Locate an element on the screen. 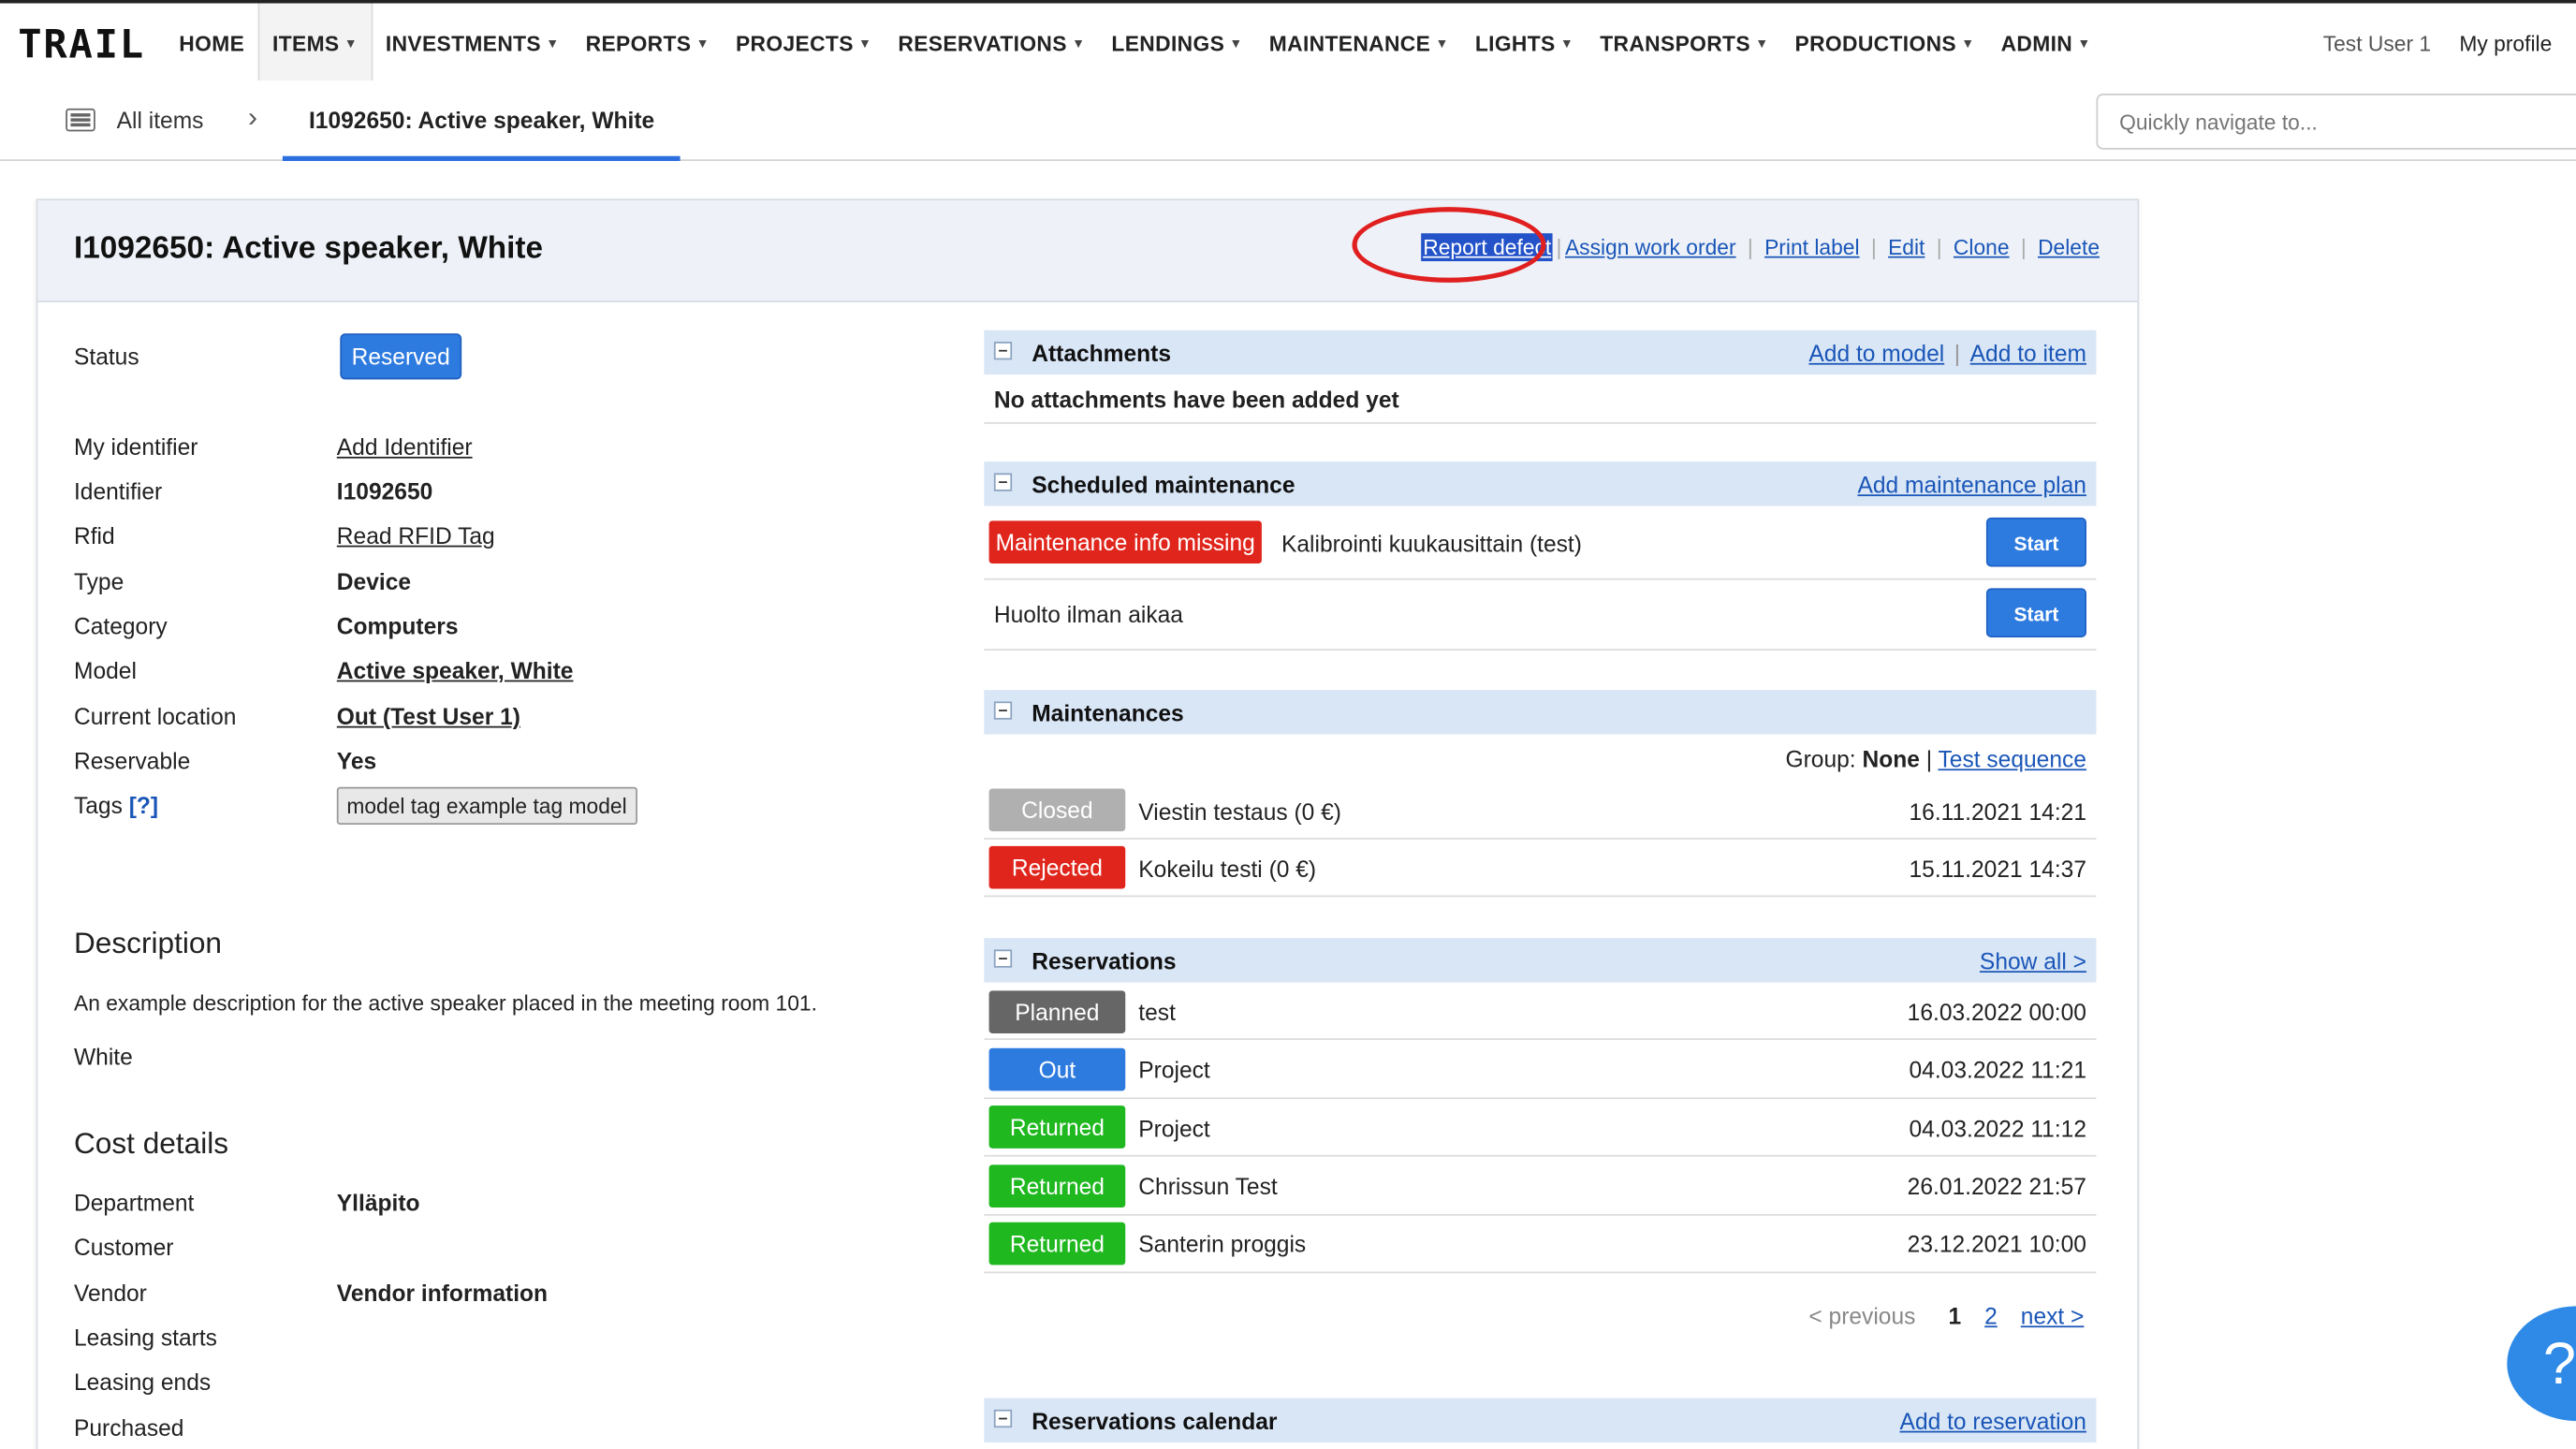 This screenshot has height=1449, width=2576. show-all-link: Show all > is located at coordinates (2033, 961).